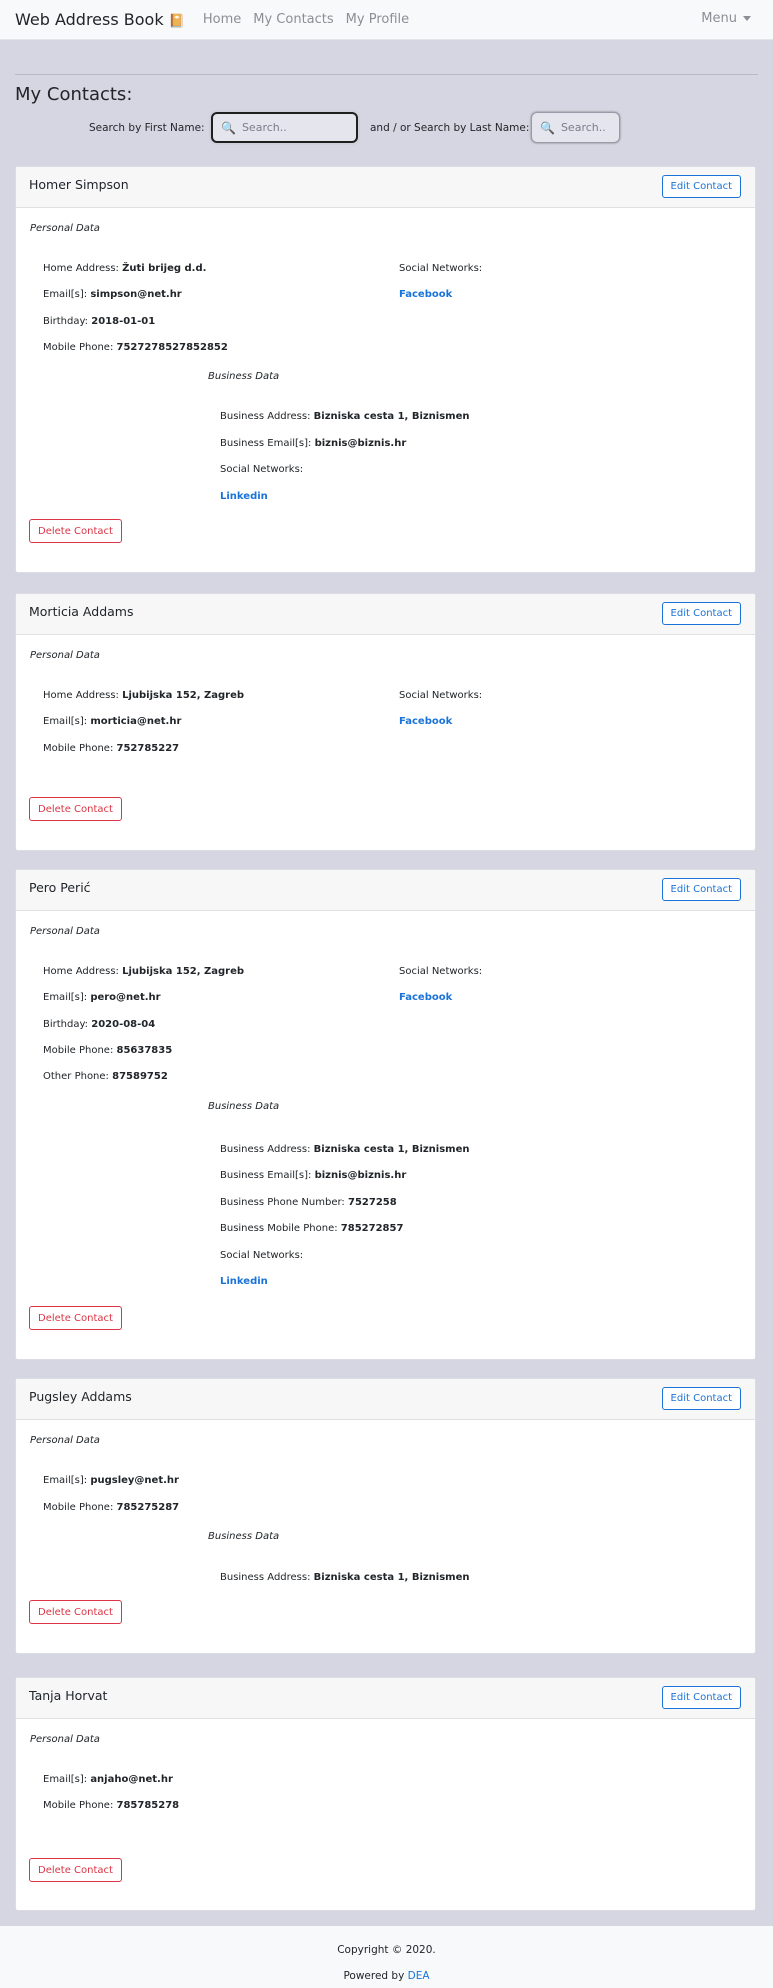  What do you see at coordinates (312, 1228) in the screenshot?
I see `business-mobile-field: Business Mobile Phone: 785272857` at bounding box center [312, 1228].